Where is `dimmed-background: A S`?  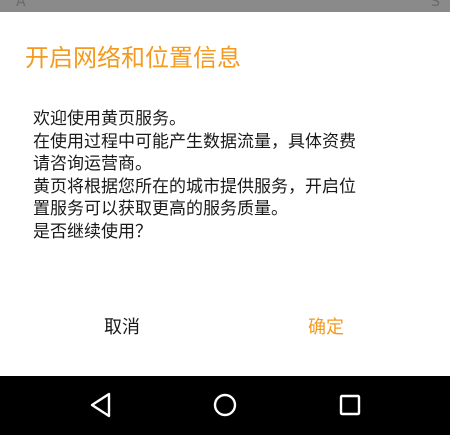
dimmed-background: A S is located at coordinates (225, 6).